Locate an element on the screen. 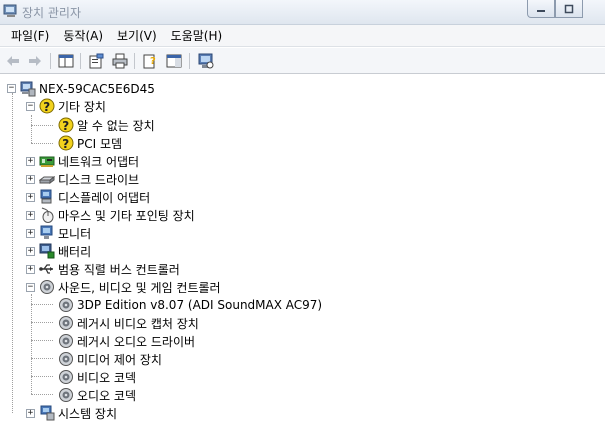  menu-bar: 파일(F) 동작(A) 보기(V) 도움말(H) is located at coordinates (302, 36).